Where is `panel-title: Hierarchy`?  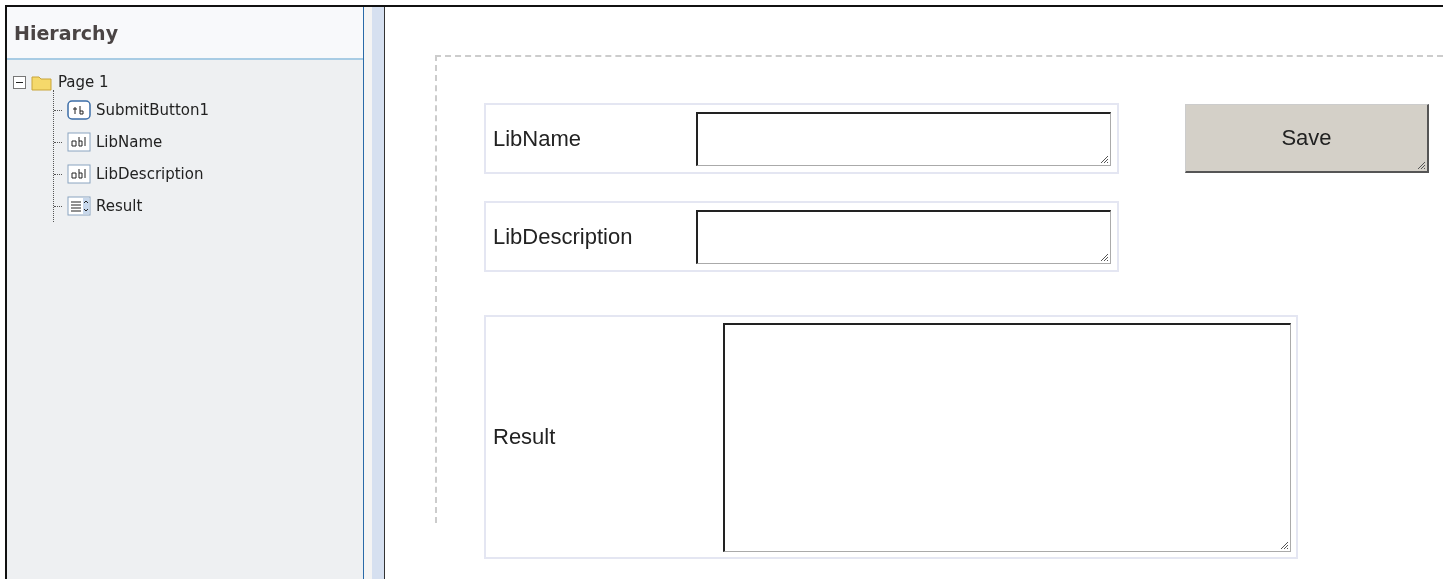
panel-title: Hierarchy is located at coordinates (66, 32).